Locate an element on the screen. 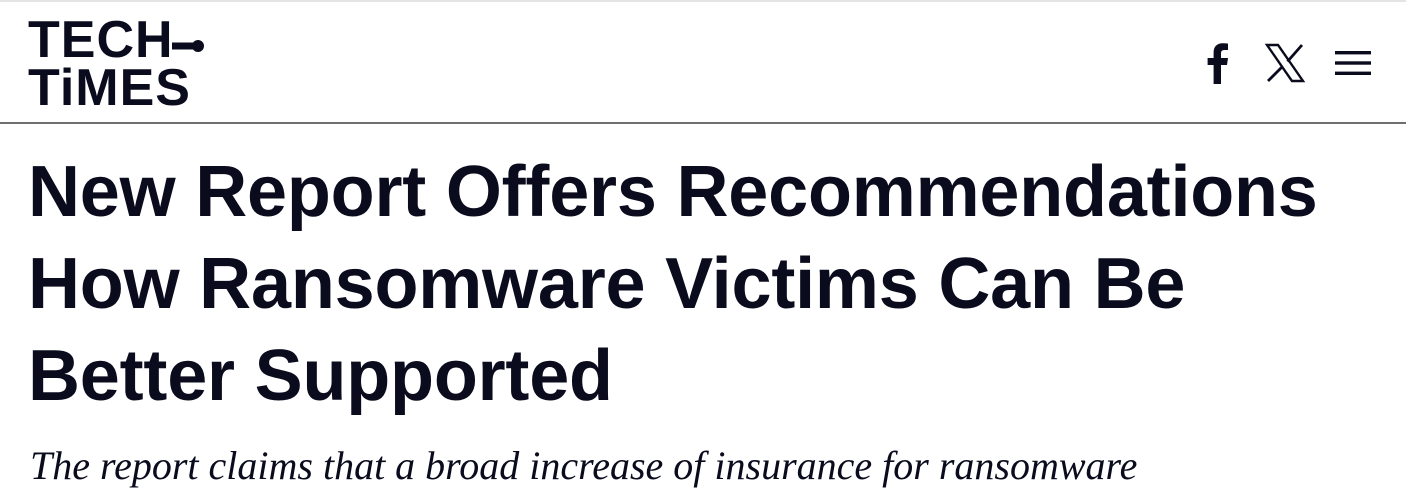  facebook-button is located at coordinates (1217, 63).